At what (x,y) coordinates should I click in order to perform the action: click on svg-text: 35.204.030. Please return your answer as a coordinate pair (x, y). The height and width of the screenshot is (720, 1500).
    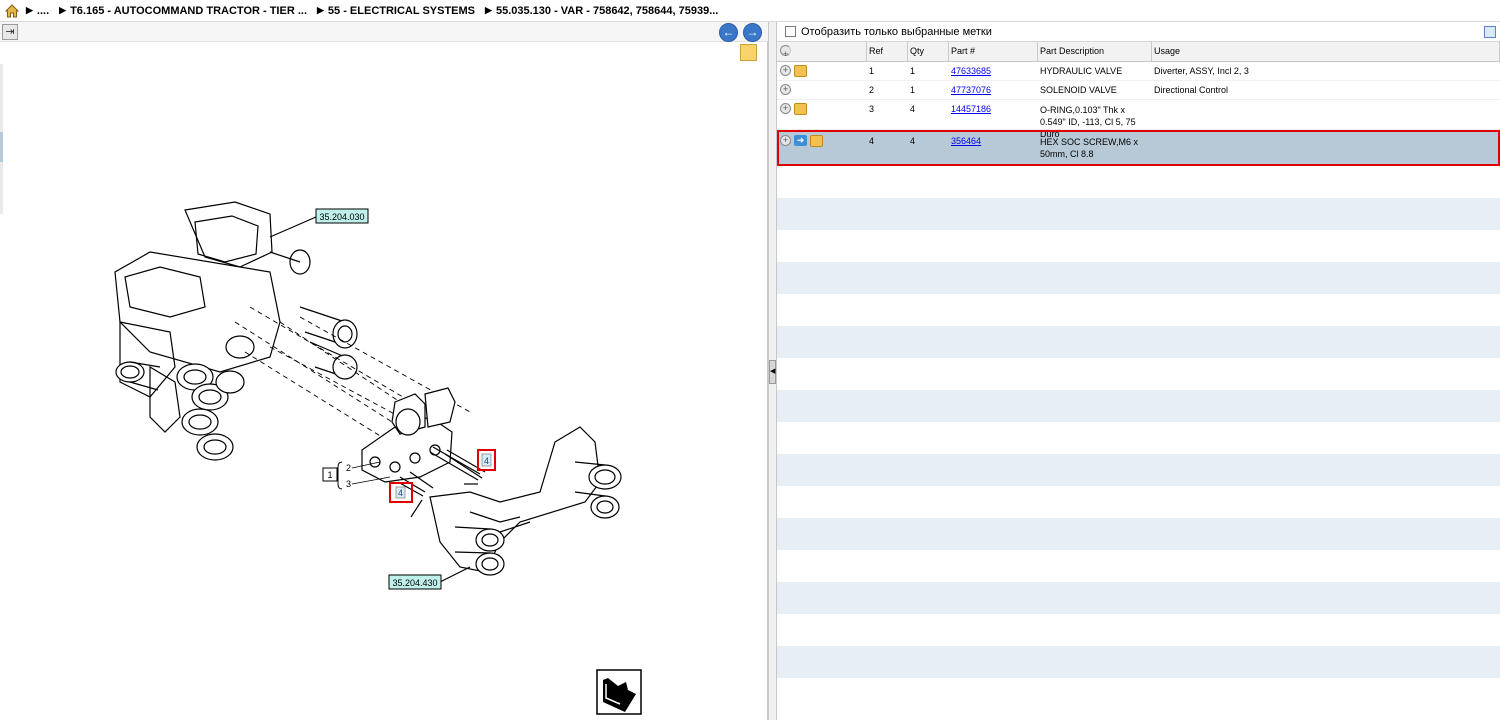
    Looking at the image, I should click on (341, 217).